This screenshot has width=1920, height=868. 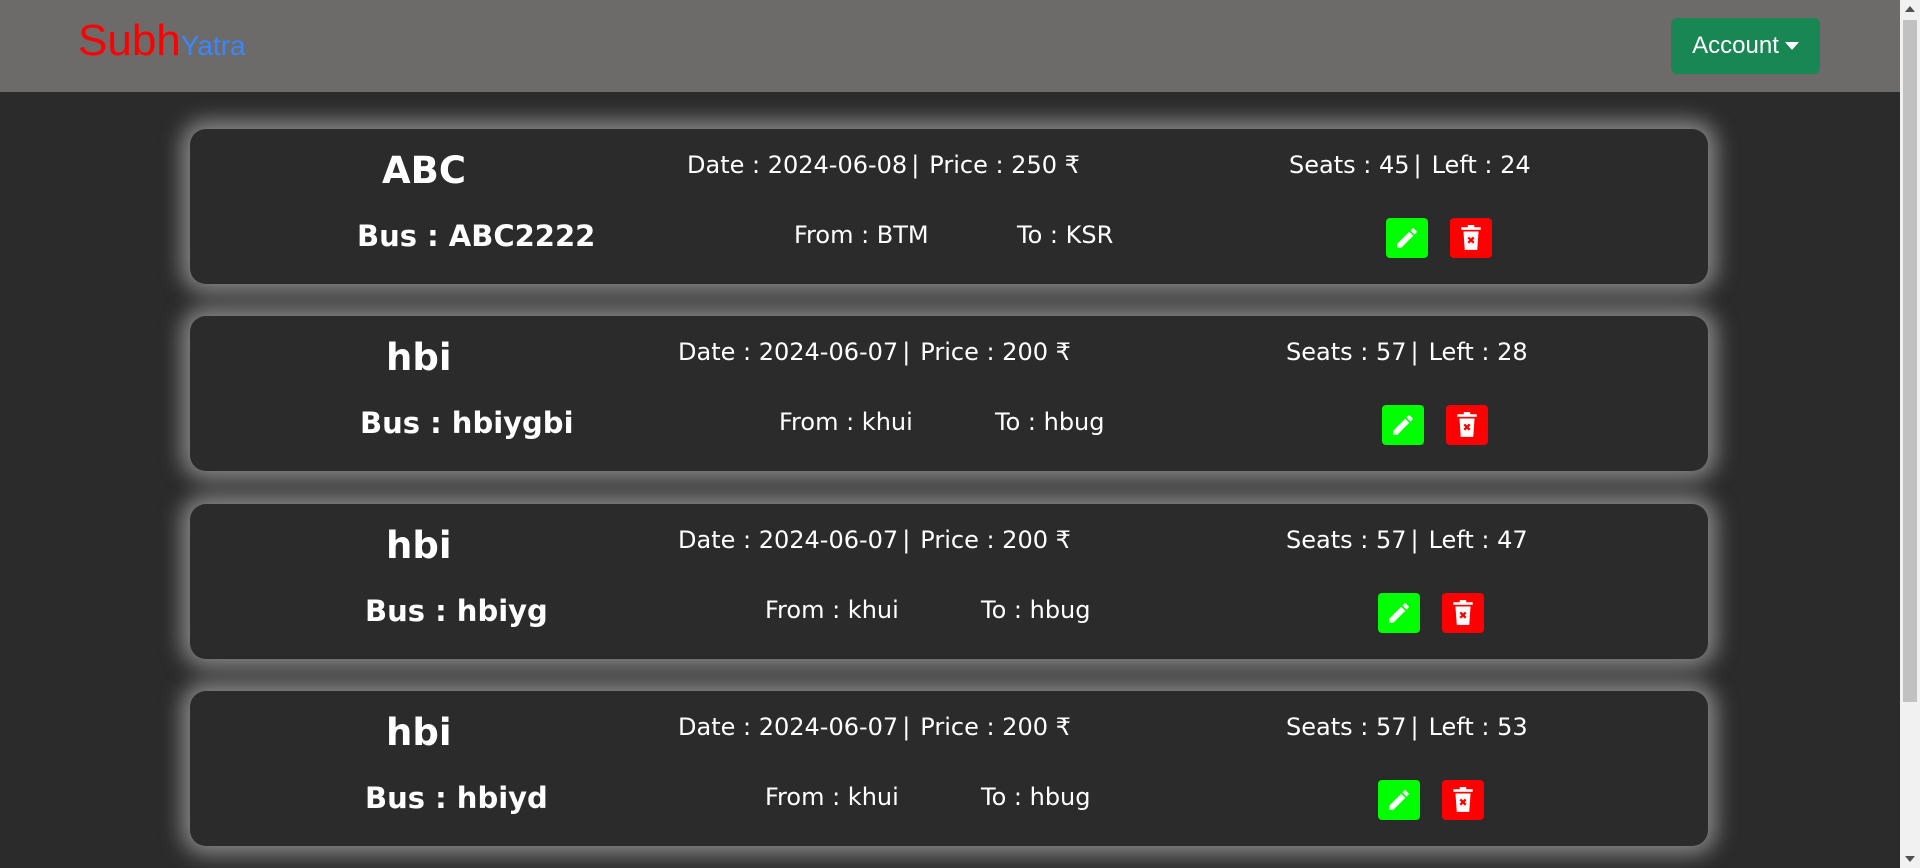 I want to click on trip-seats-left-count: Left : 28, so click(x=1478, y=352).